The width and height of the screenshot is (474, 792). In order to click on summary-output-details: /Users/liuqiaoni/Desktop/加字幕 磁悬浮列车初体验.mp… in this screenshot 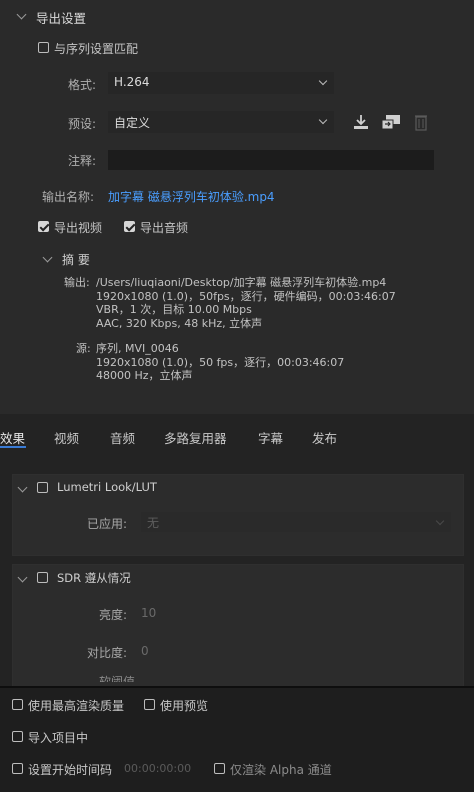, I will do `click(246, 303)`.